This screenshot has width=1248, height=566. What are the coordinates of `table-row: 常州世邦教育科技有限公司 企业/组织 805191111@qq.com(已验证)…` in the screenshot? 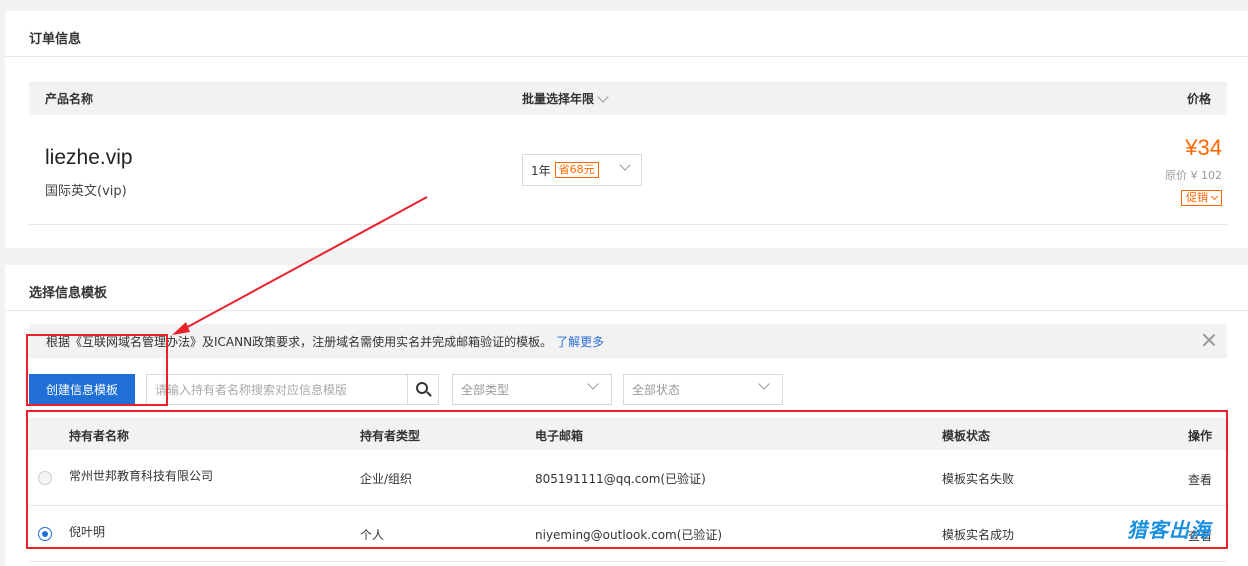 It's located at (628, 478).